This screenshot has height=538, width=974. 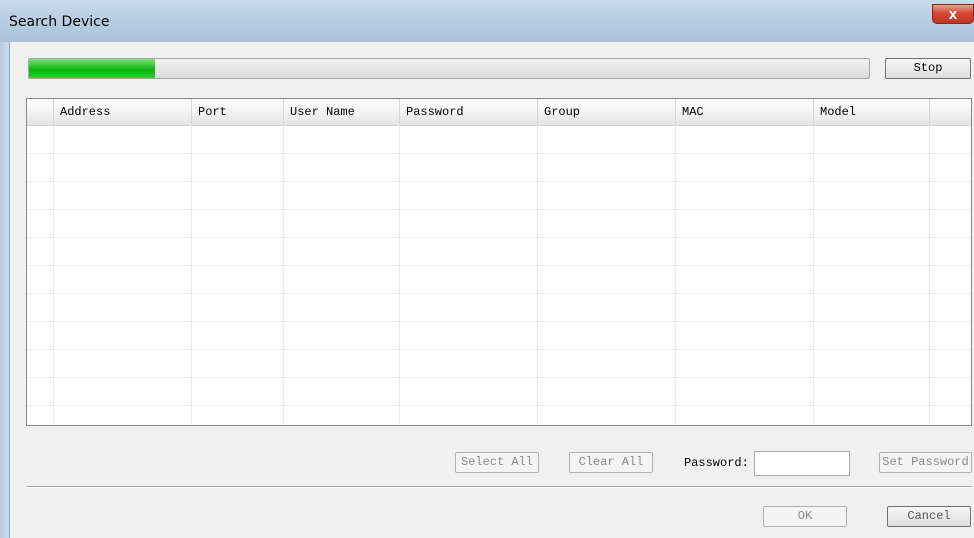 What do you see at coordinates (342, 112) in the screenshot?
I see `column-header-user-name: User Name` at bounding box center [342, 112].